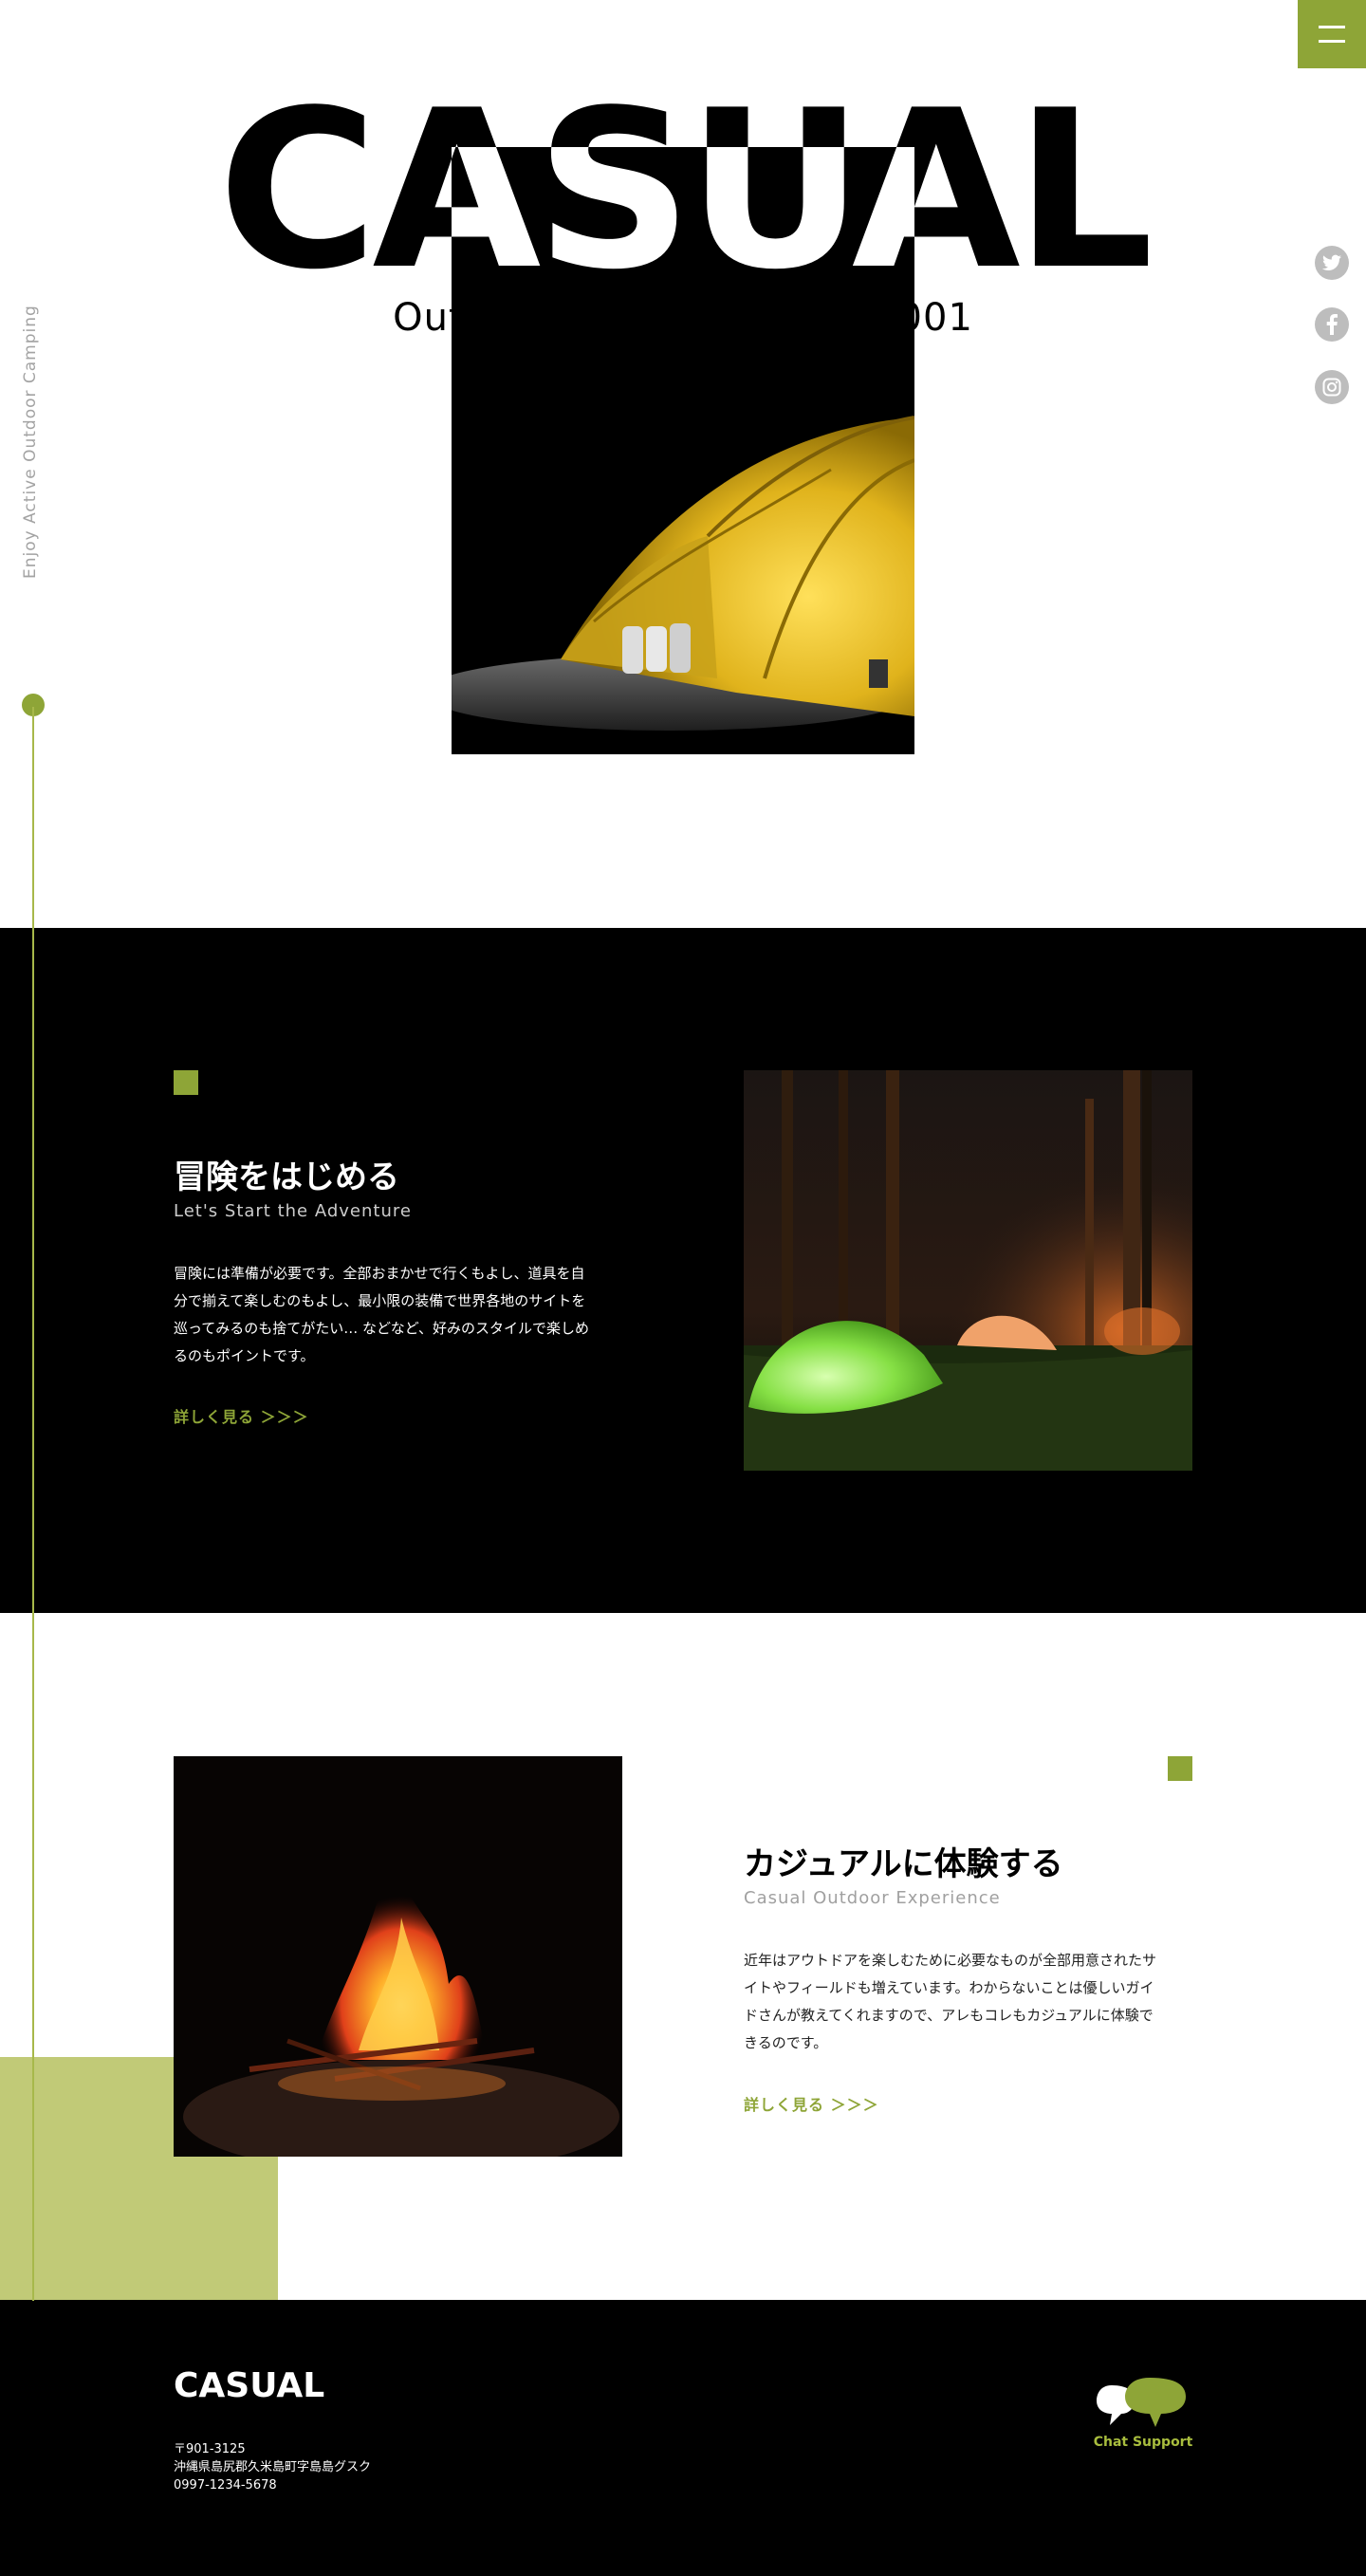 Image resolution: width=1366 pixels, height=2576 pixels. I want to click on menu-button, so click(1332, 34).